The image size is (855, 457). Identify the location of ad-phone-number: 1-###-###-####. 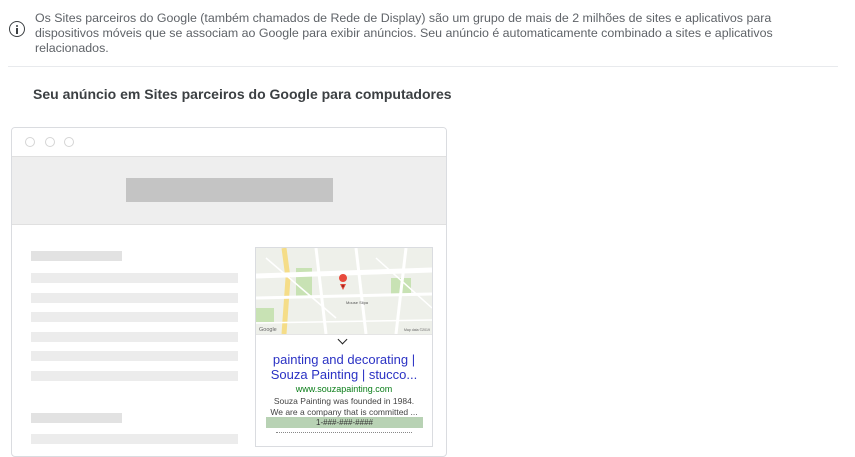
(344, 422).